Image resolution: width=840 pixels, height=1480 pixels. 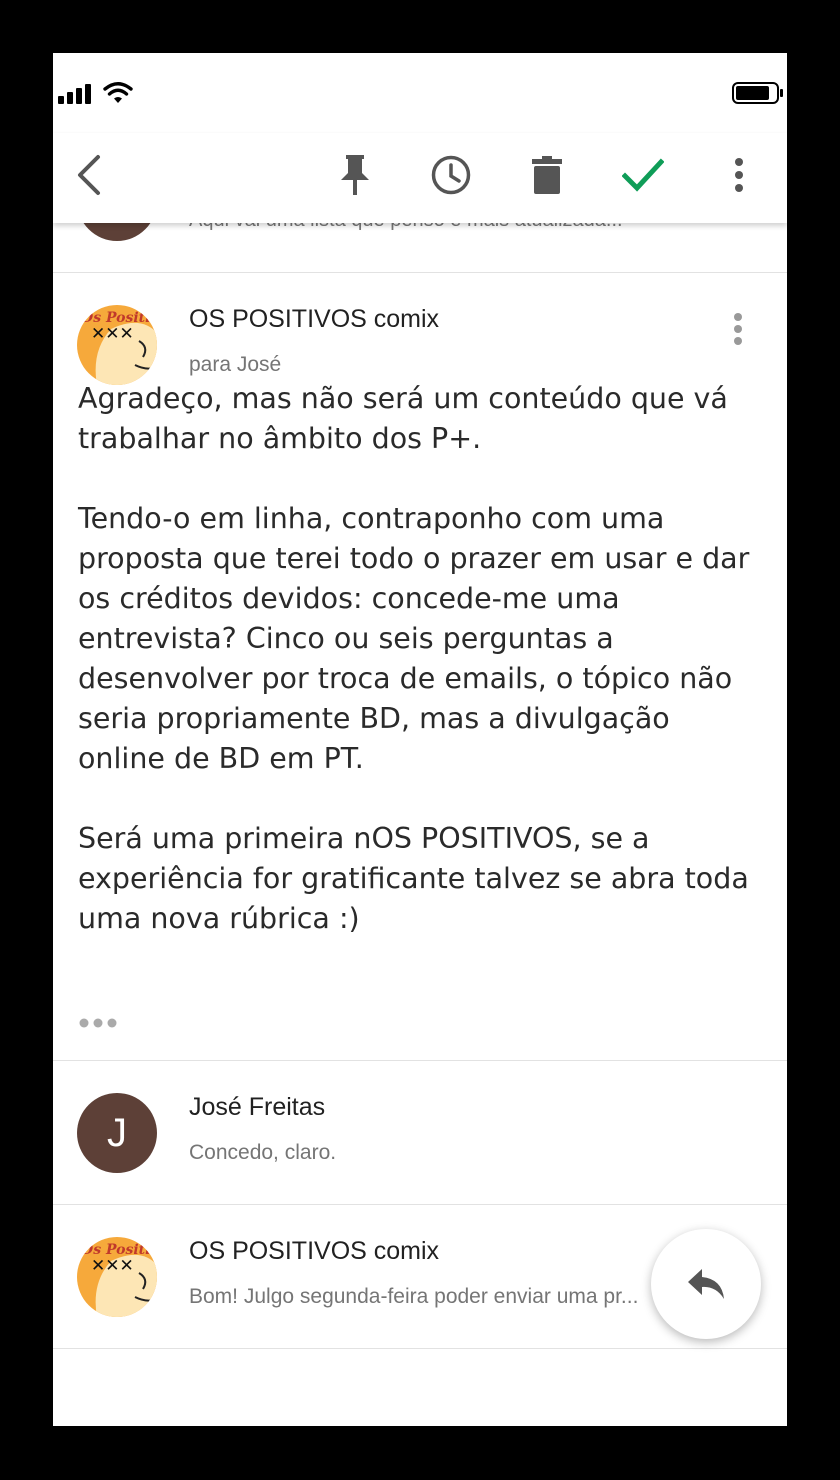 What do you see at coordinates (118, 92) in the screenshot?
I see `wifi-icon` at bounding box center [118, 92].